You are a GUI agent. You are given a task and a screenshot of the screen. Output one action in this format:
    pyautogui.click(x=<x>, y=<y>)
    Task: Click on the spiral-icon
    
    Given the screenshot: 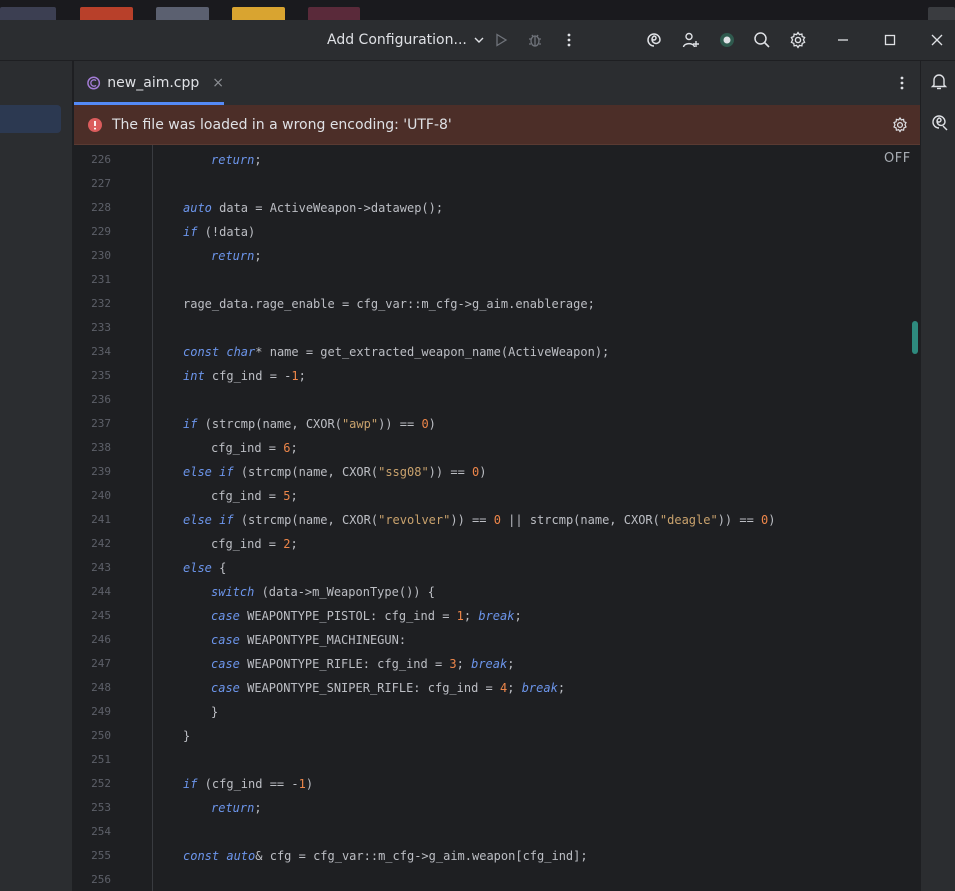 What is the action you would take?
    pyautogui.click(x=654, y=40)
    